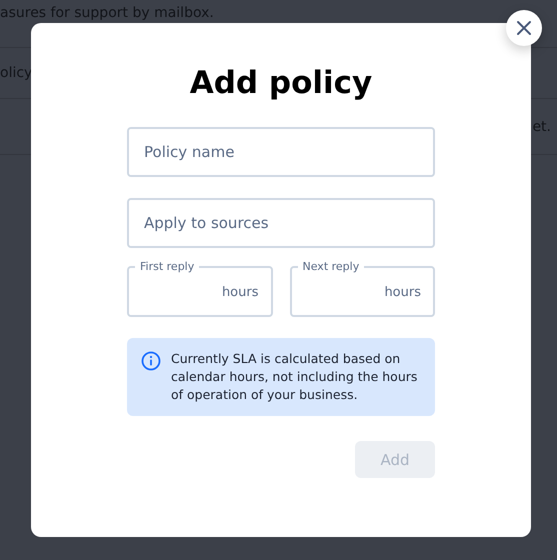 The height and width of the screenshot is (560, 557). I want to click on field-label: Next reply, so click(331, 267).